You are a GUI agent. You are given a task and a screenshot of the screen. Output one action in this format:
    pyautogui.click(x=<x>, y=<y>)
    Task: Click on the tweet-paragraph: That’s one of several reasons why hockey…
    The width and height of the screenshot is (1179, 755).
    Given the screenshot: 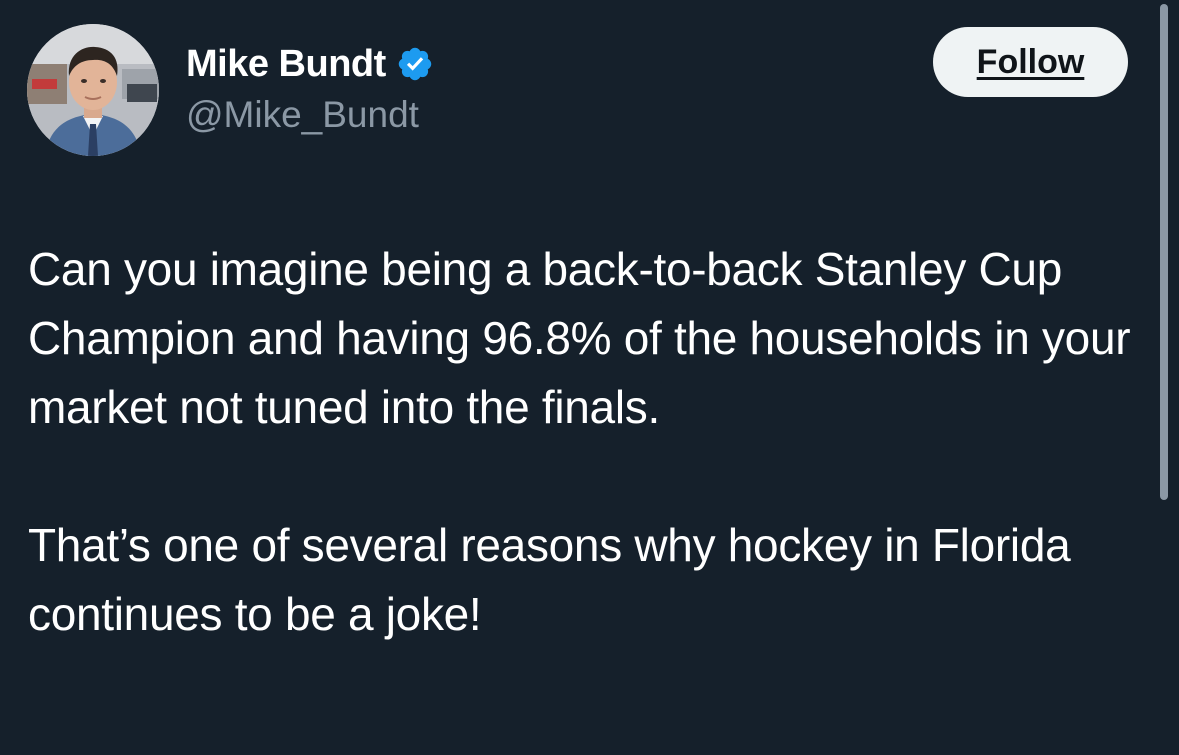 What is the action you would take?
    pyautogui.click(x=549, y=579)
    